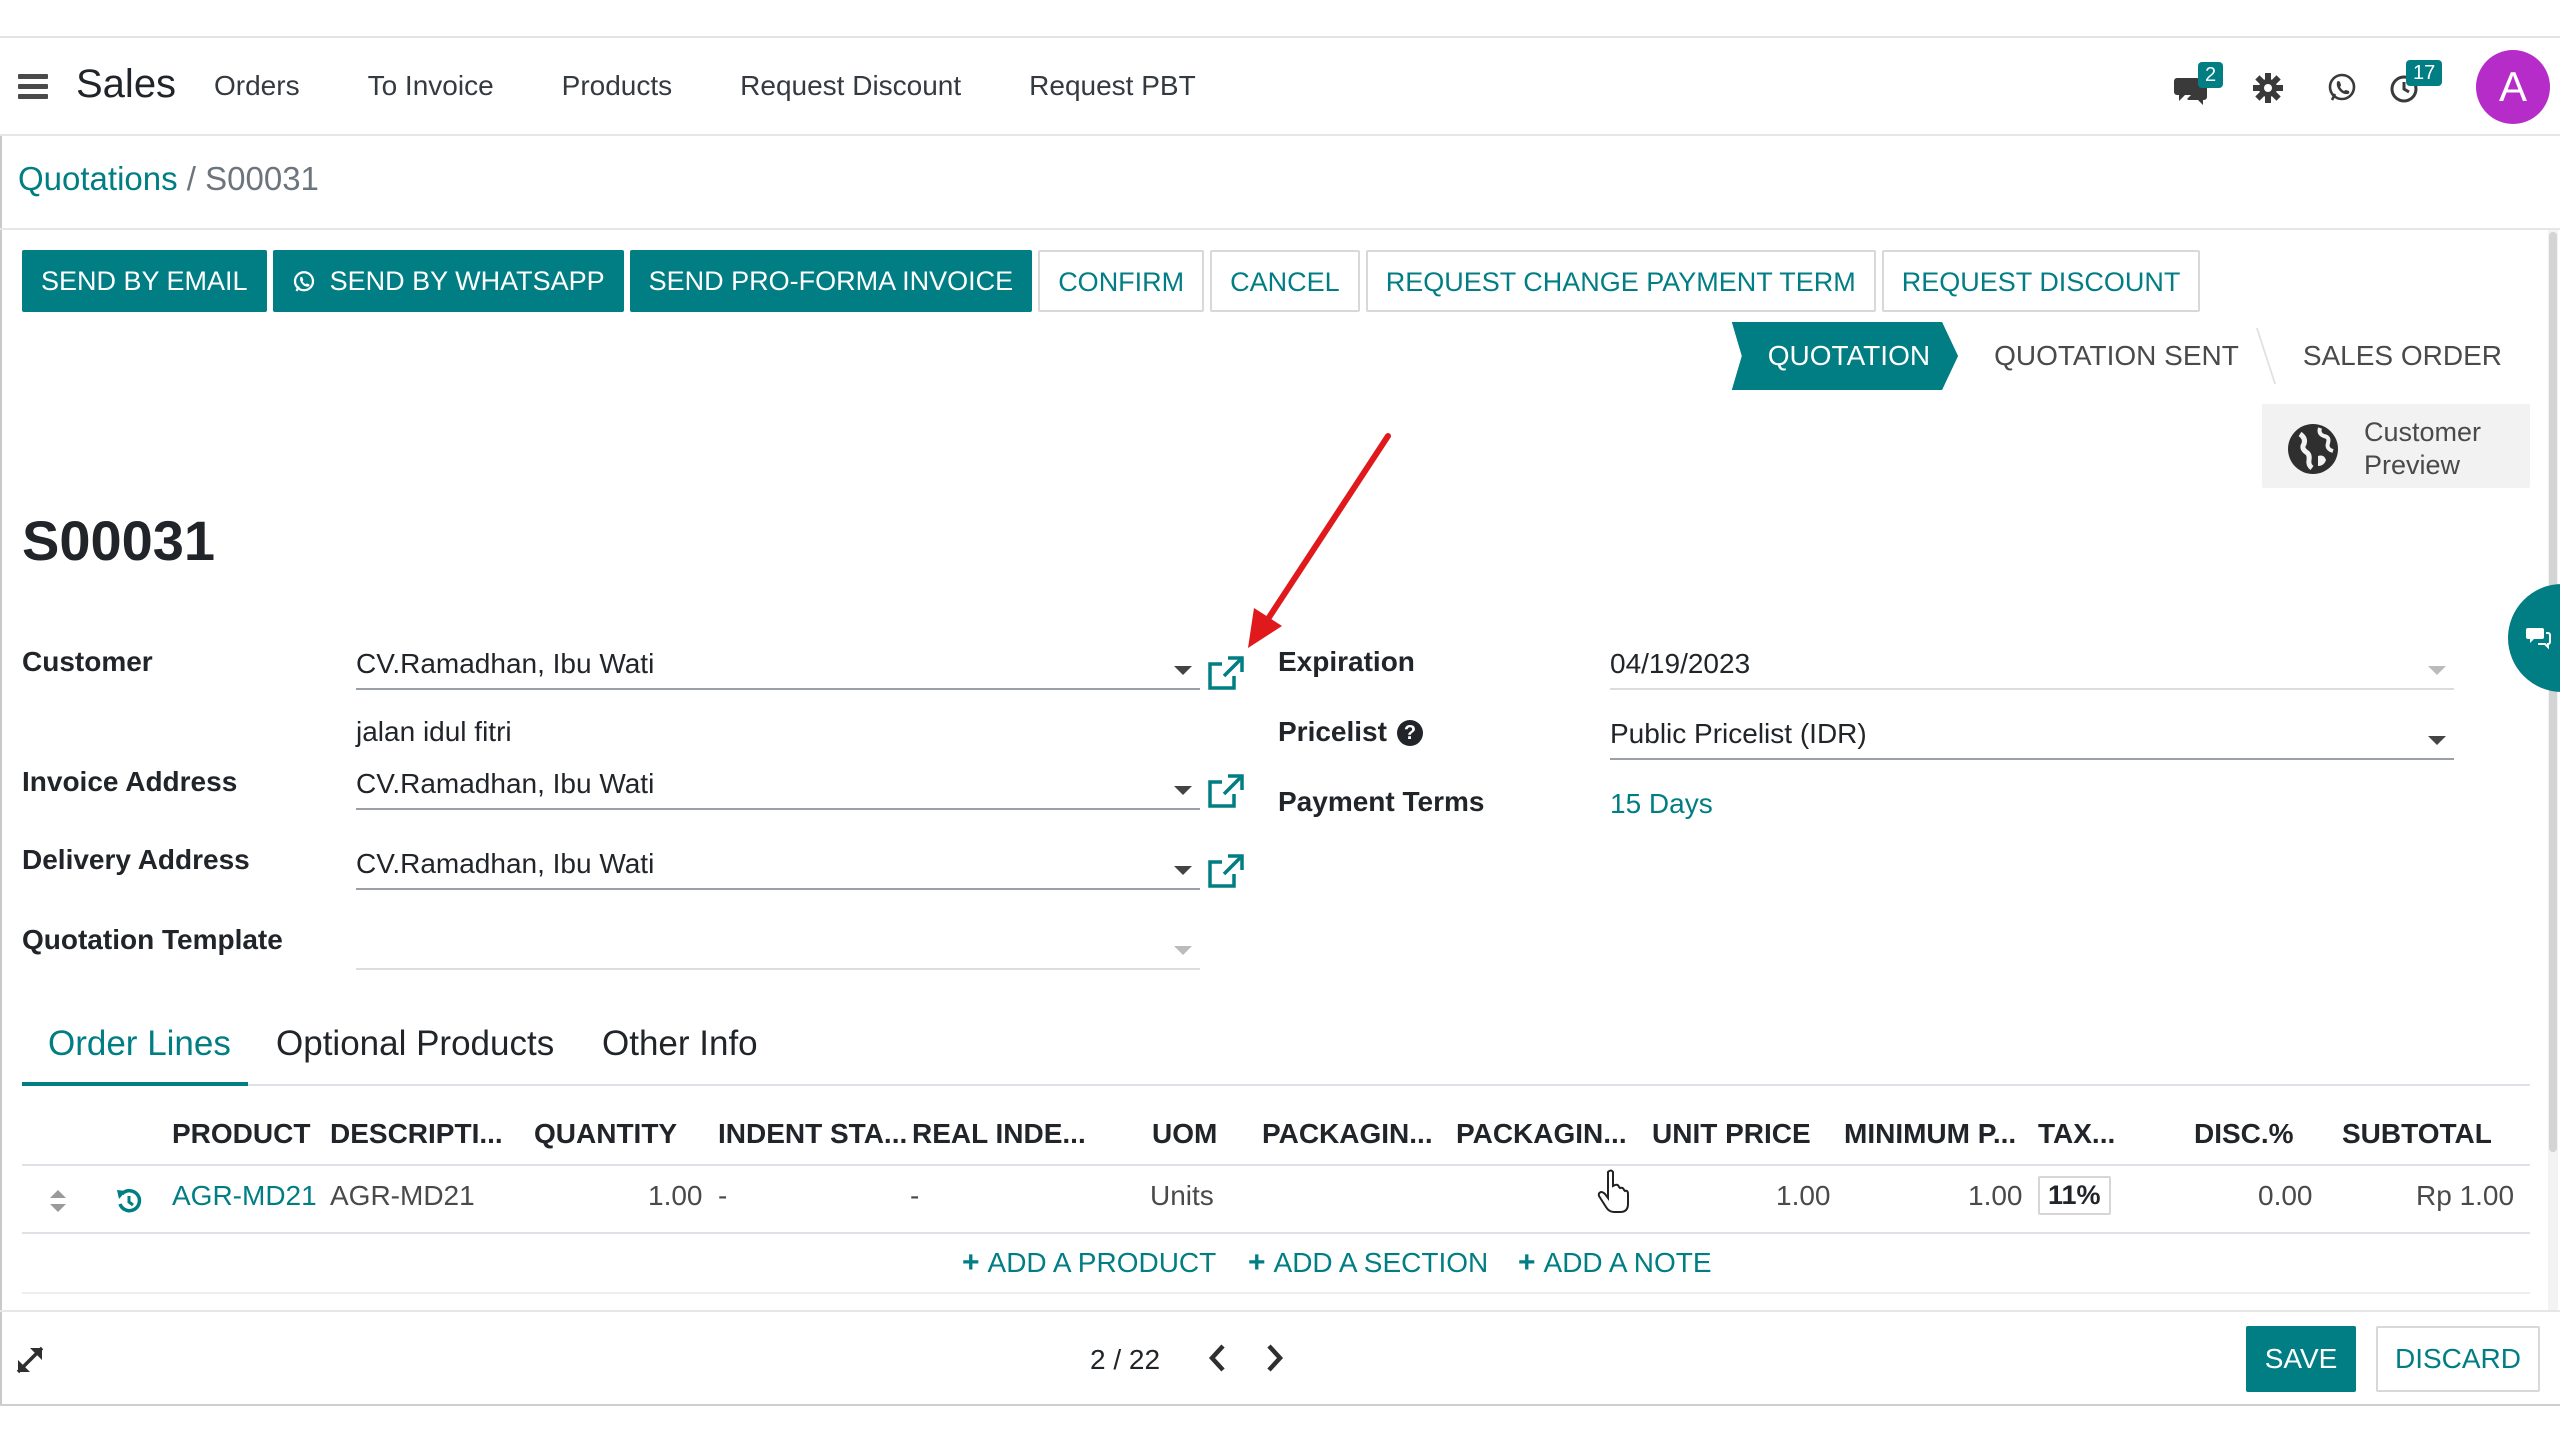 The width and height of the screenshot is (2560, 1440). I want to click on gear-icon, so click(2269, 89).